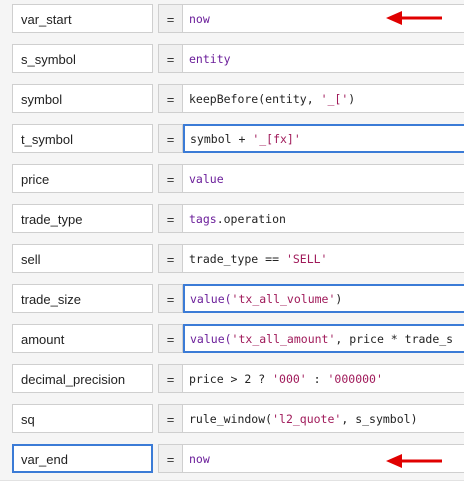 The height and width of the screenshot is (481, 464). I want to click on expression-input: rule_window('l2_quote', s_symbol), so click(323, 418).